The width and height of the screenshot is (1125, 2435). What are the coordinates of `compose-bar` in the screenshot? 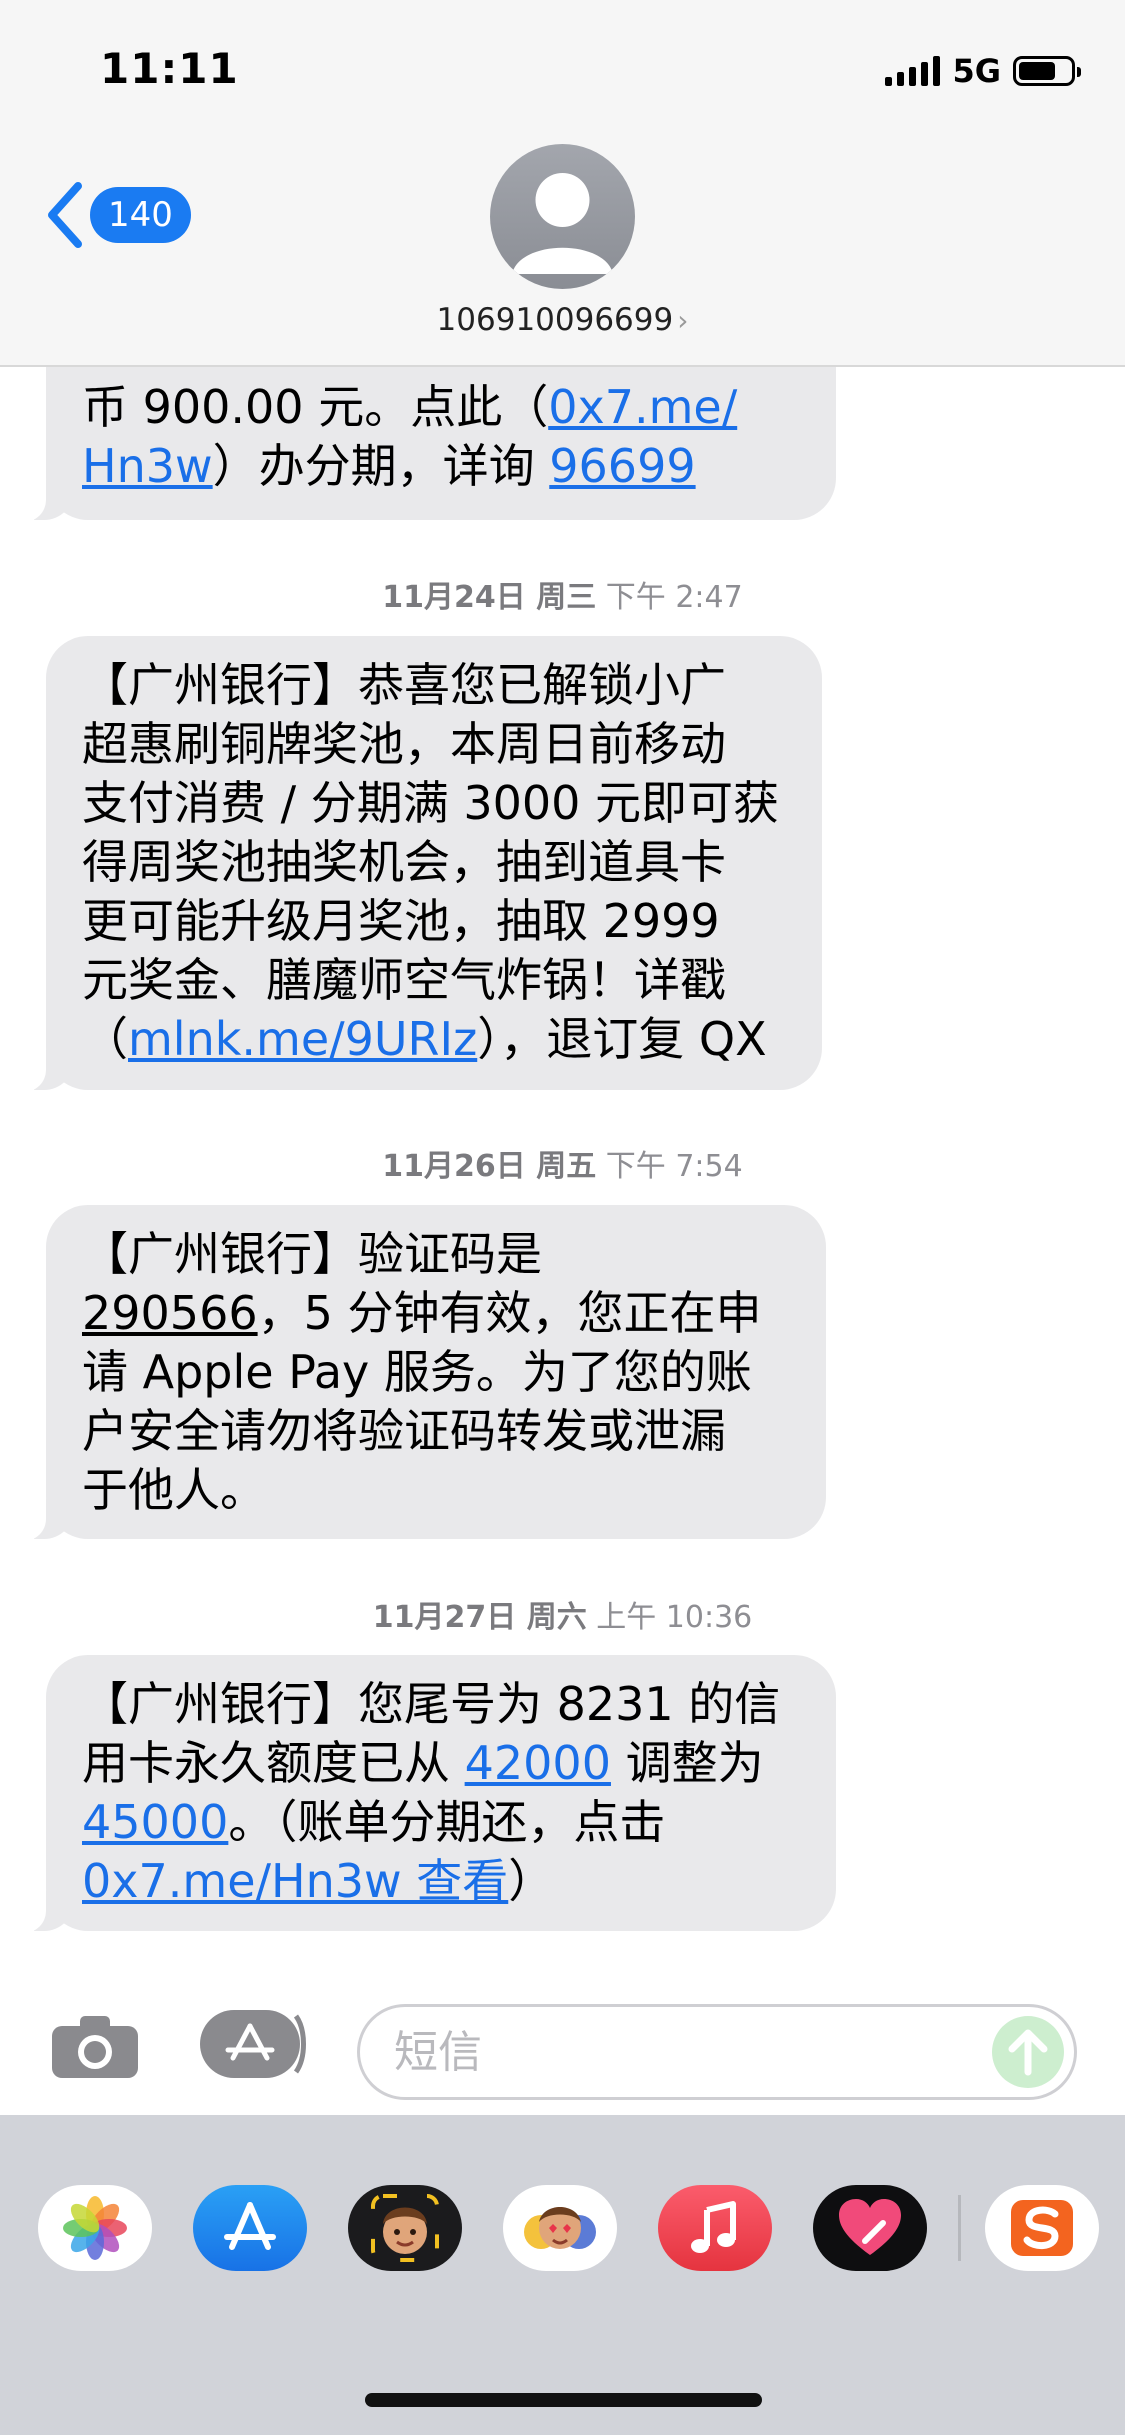 It's located at (562, 2052).